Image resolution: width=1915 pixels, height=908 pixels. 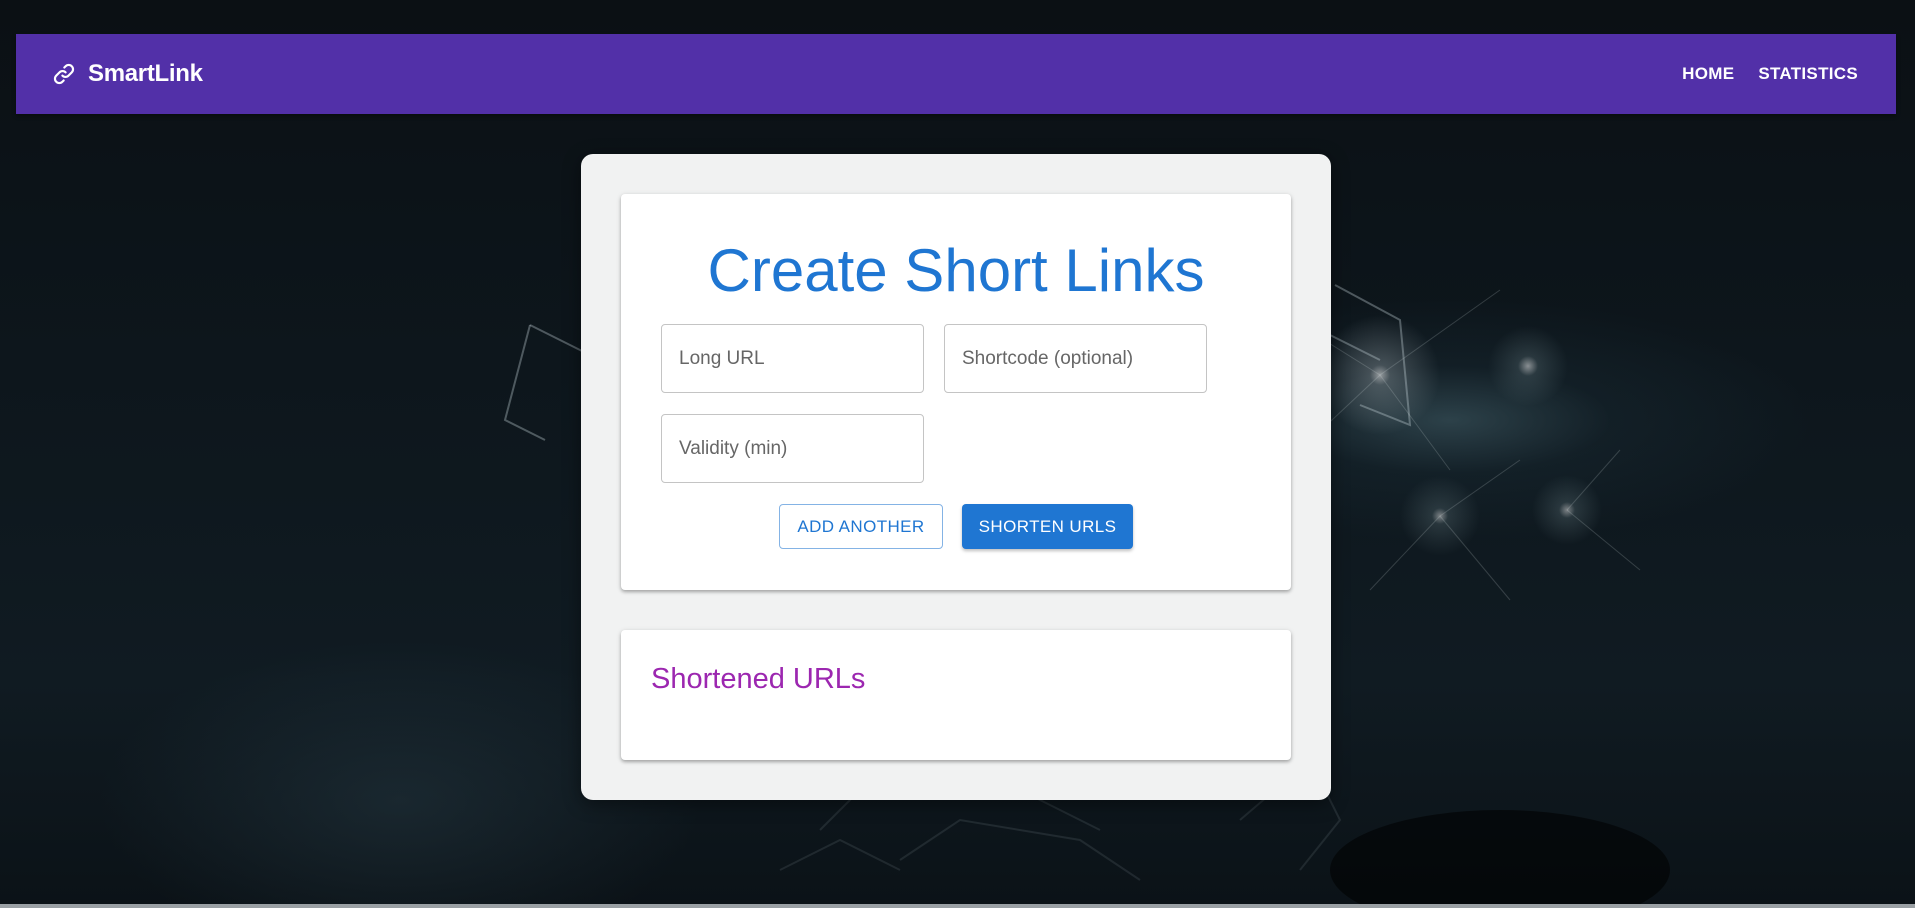 I want to click on nav-statistics-link: STATISTICS, so click(x=1808, y=74).